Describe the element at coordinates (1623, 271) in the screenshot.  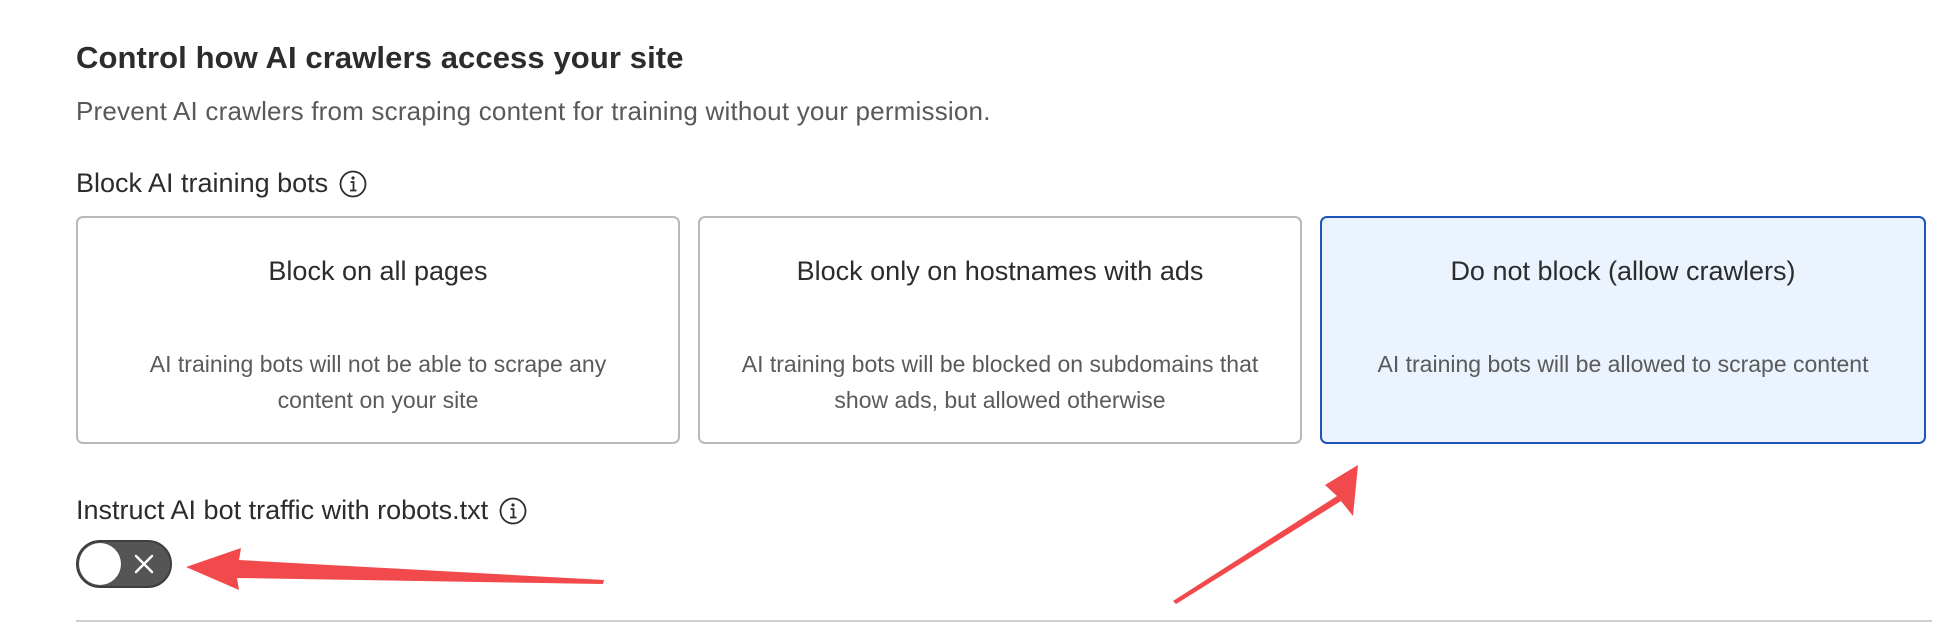
I see `option-title: Do not block (allow crawlers)` at that location.